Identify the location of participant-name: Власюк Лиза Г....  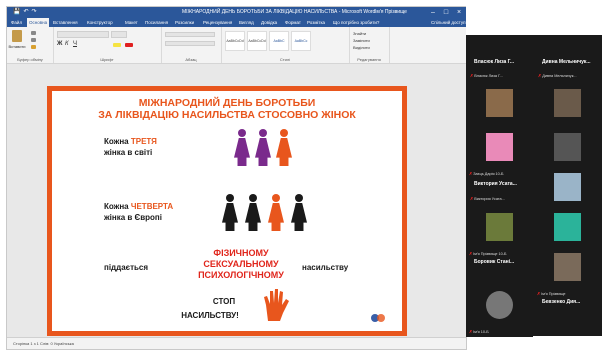
(494, 62).